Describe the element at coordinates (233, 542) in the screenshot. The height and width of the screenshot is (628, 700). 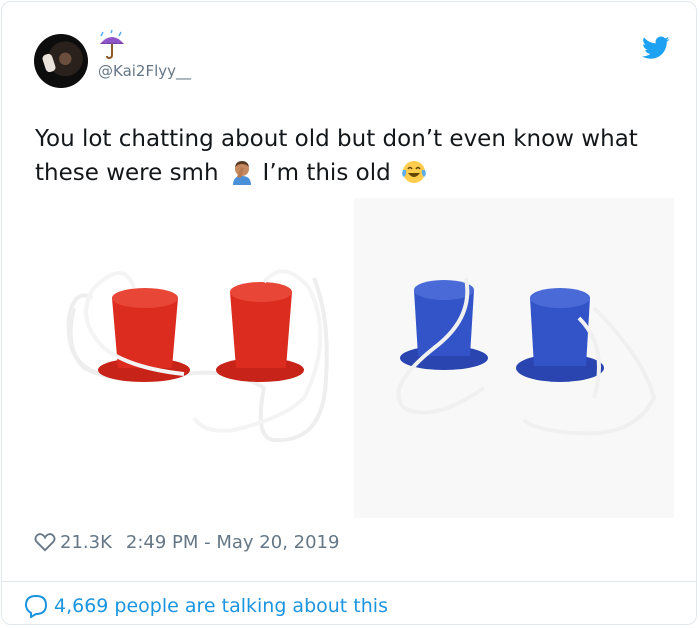
I see `tweet-timestamp: 2:49 PM - May 20, 2019` at that location.